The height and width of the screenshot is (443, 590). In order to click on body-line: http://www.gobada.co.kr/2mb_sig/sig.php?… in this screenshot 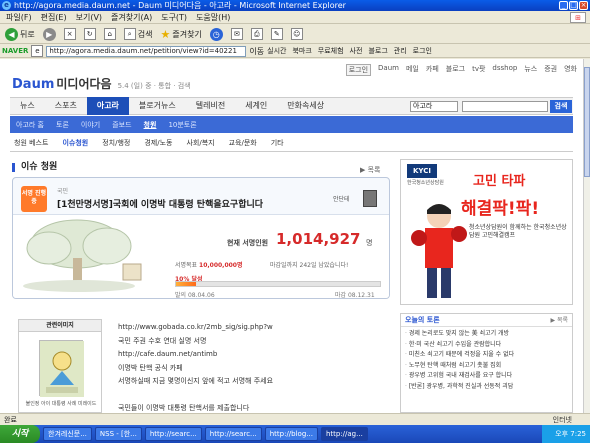, I will do `click(253, 328)`.